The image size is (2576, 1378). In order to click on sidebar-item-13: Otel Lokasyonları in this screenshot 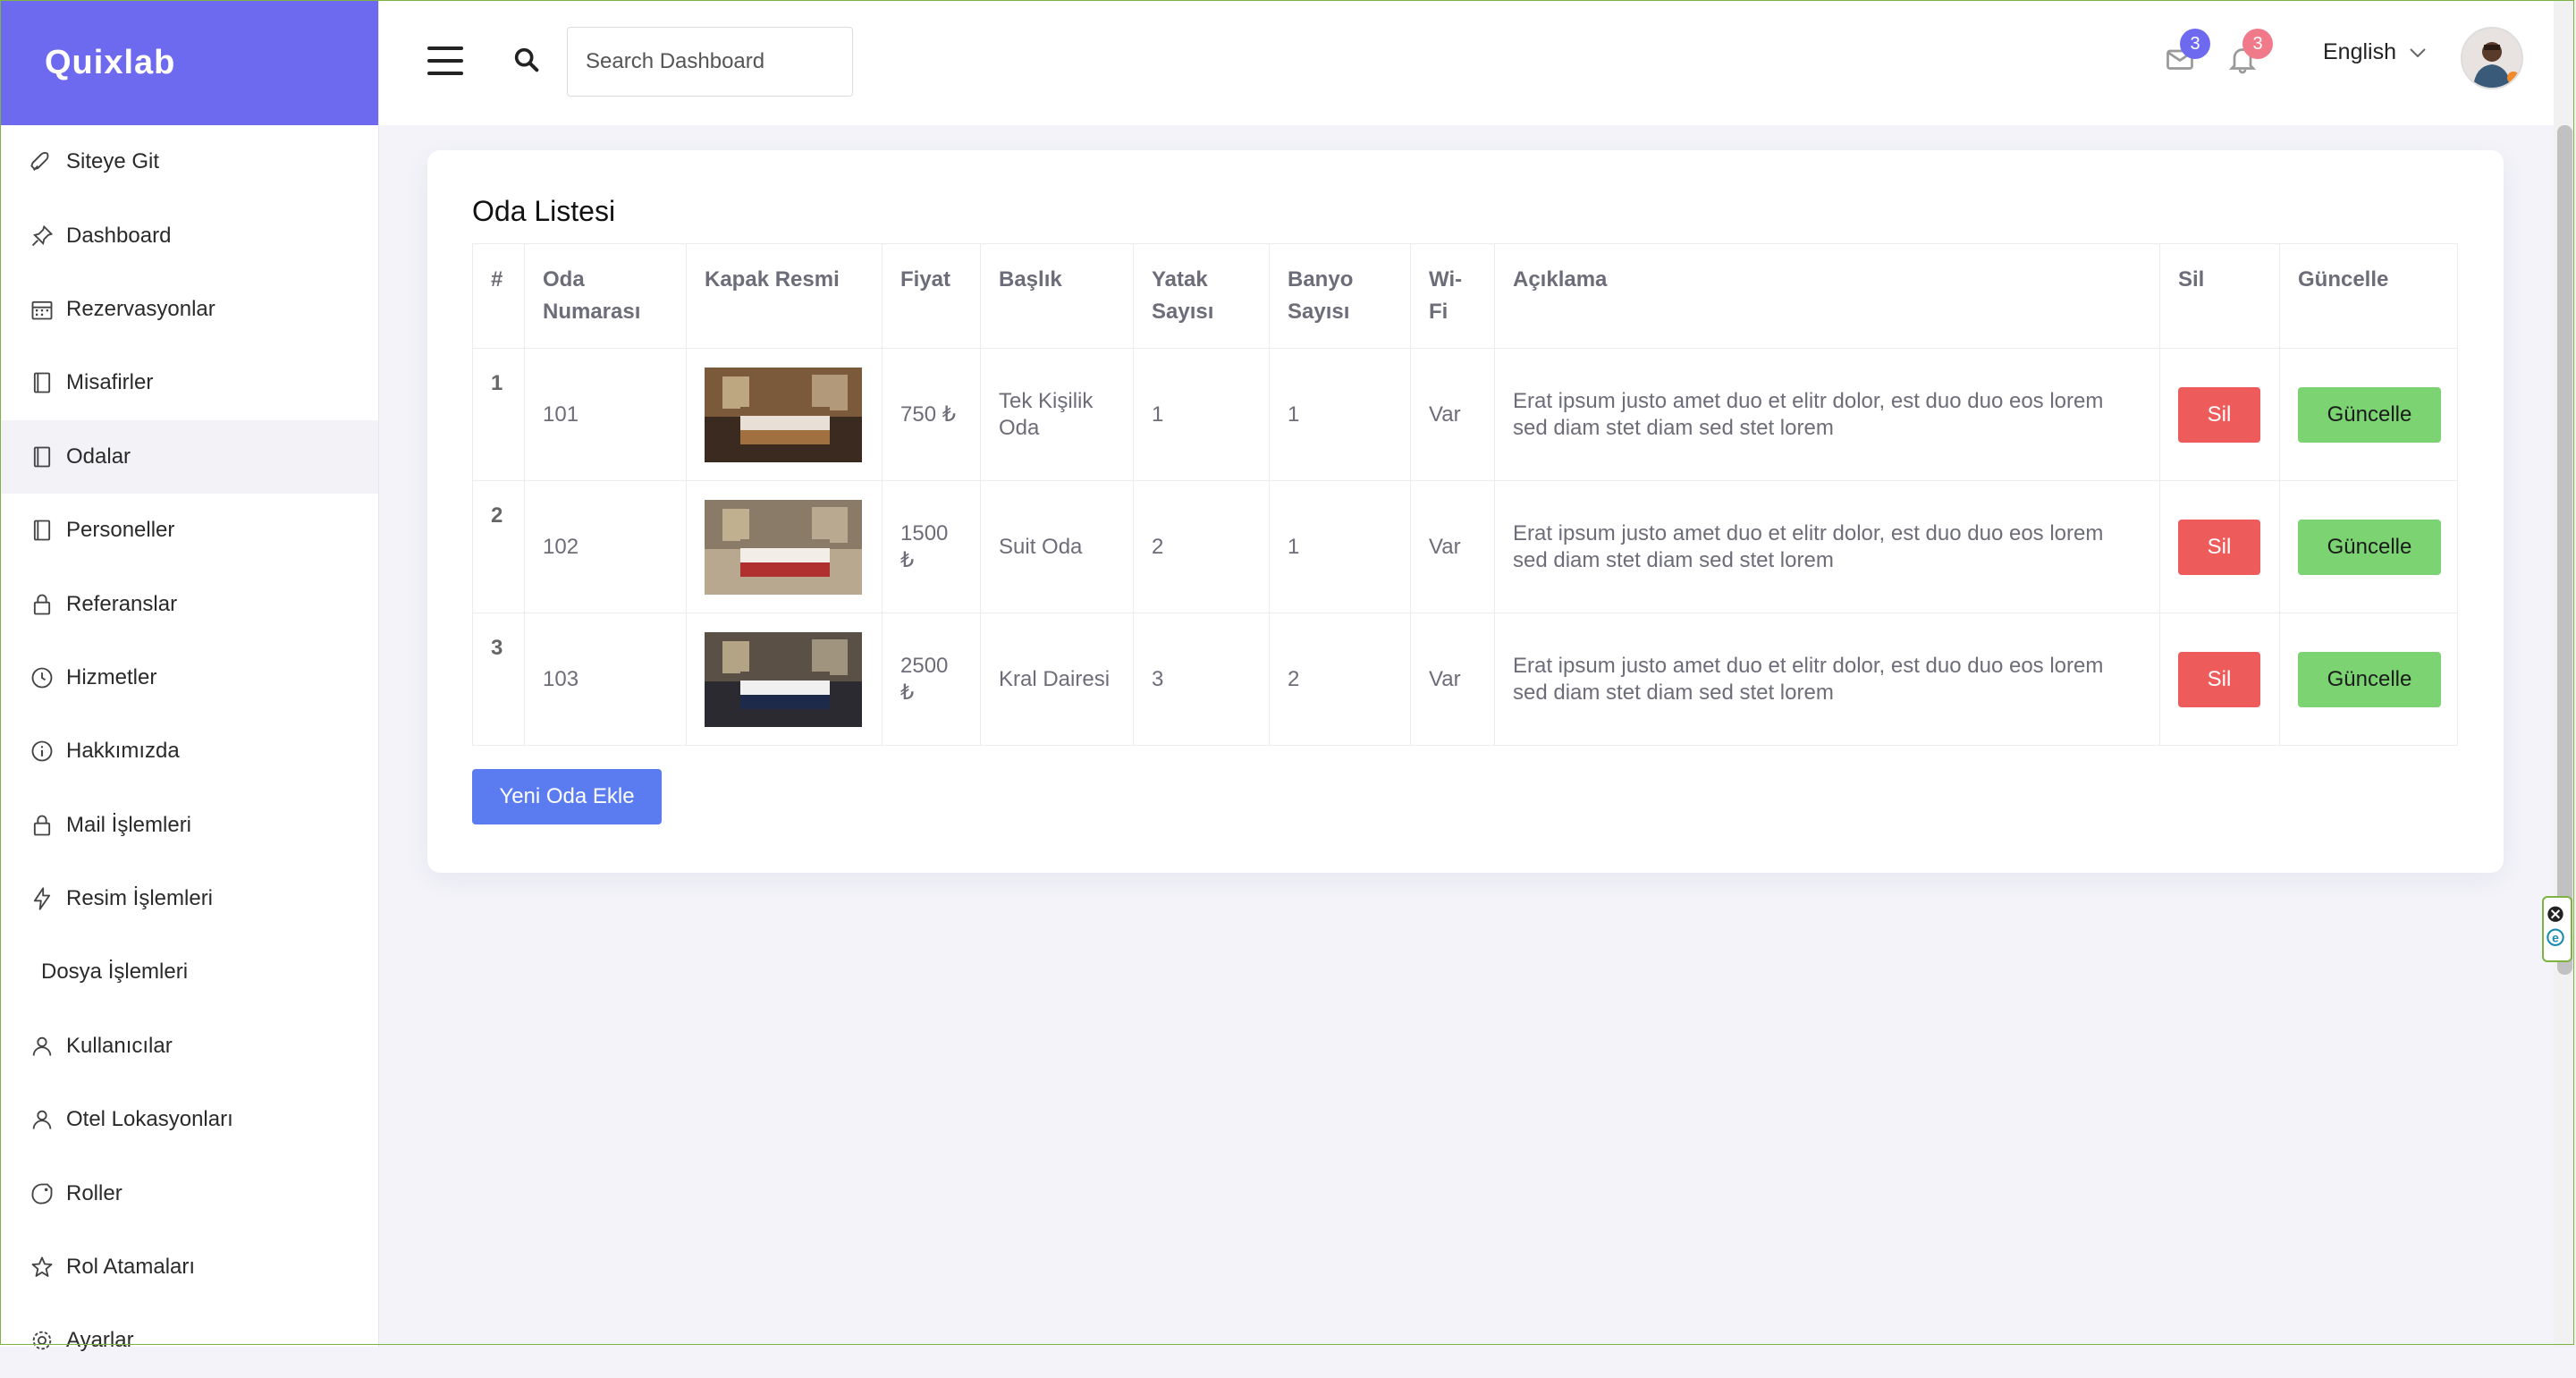, I will do `click(189, 1119)`.